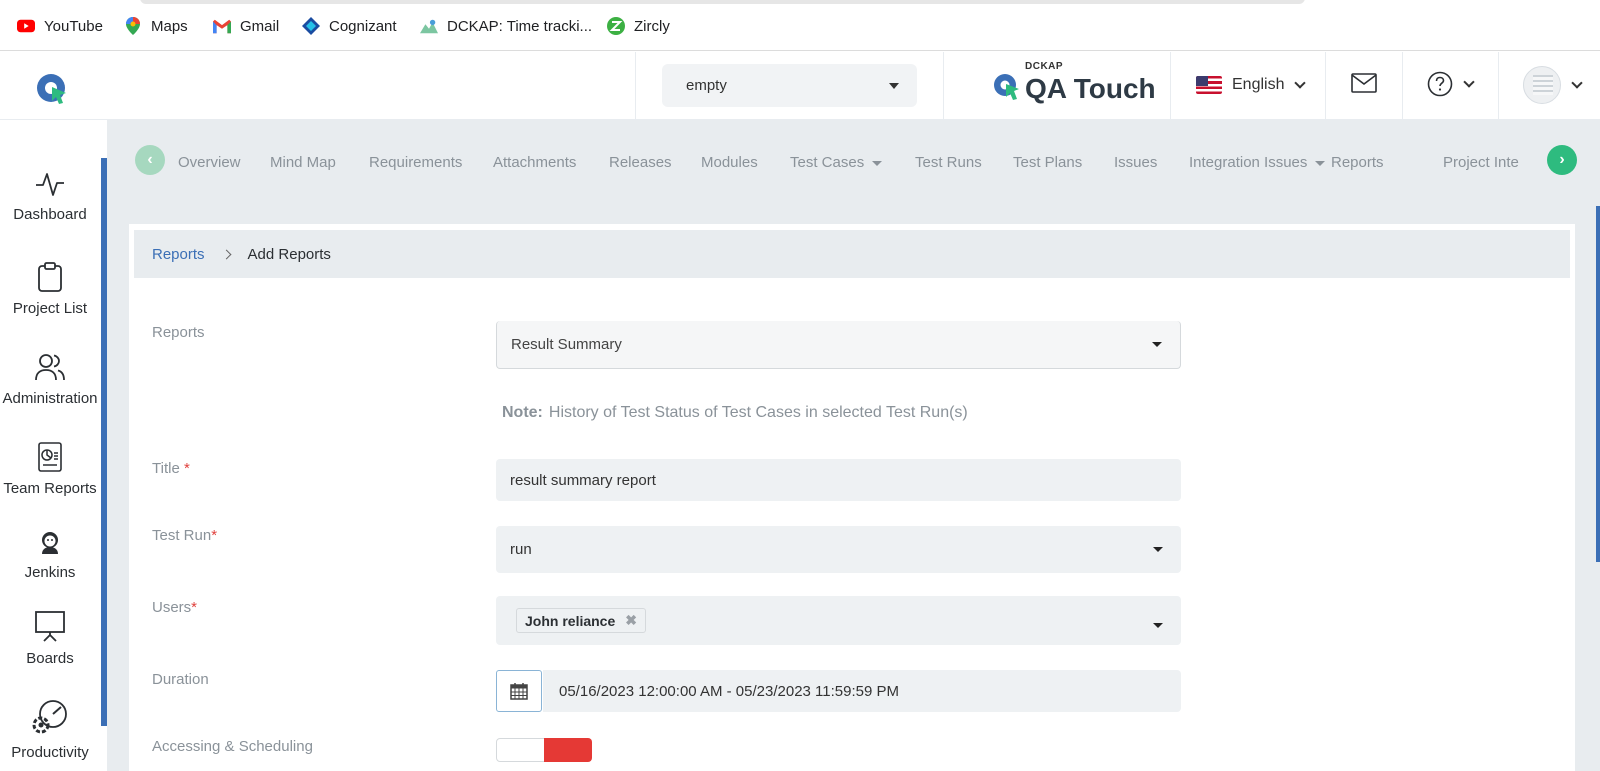  I want to click on test-run-label: Test Run*, so click(184, 535).